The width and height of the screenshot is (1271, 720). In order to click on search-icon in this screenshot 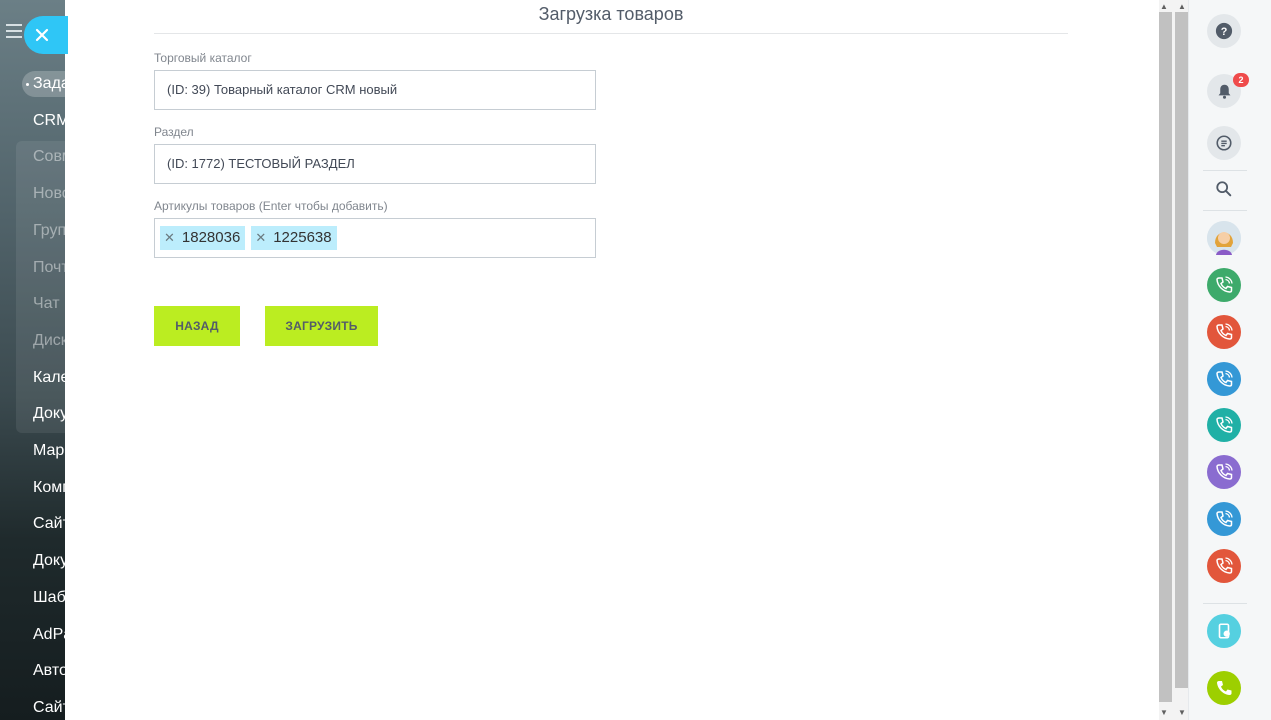, I will do `click(1224, 189)`.